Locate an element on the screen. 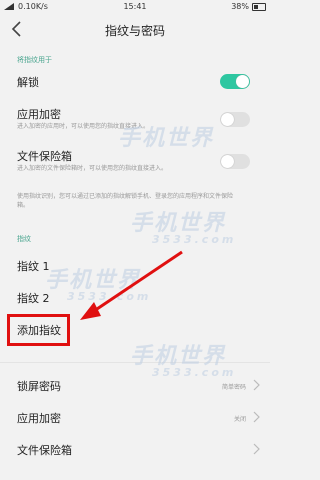  pointer-arrow-icon is located at coordinates (131, 285).